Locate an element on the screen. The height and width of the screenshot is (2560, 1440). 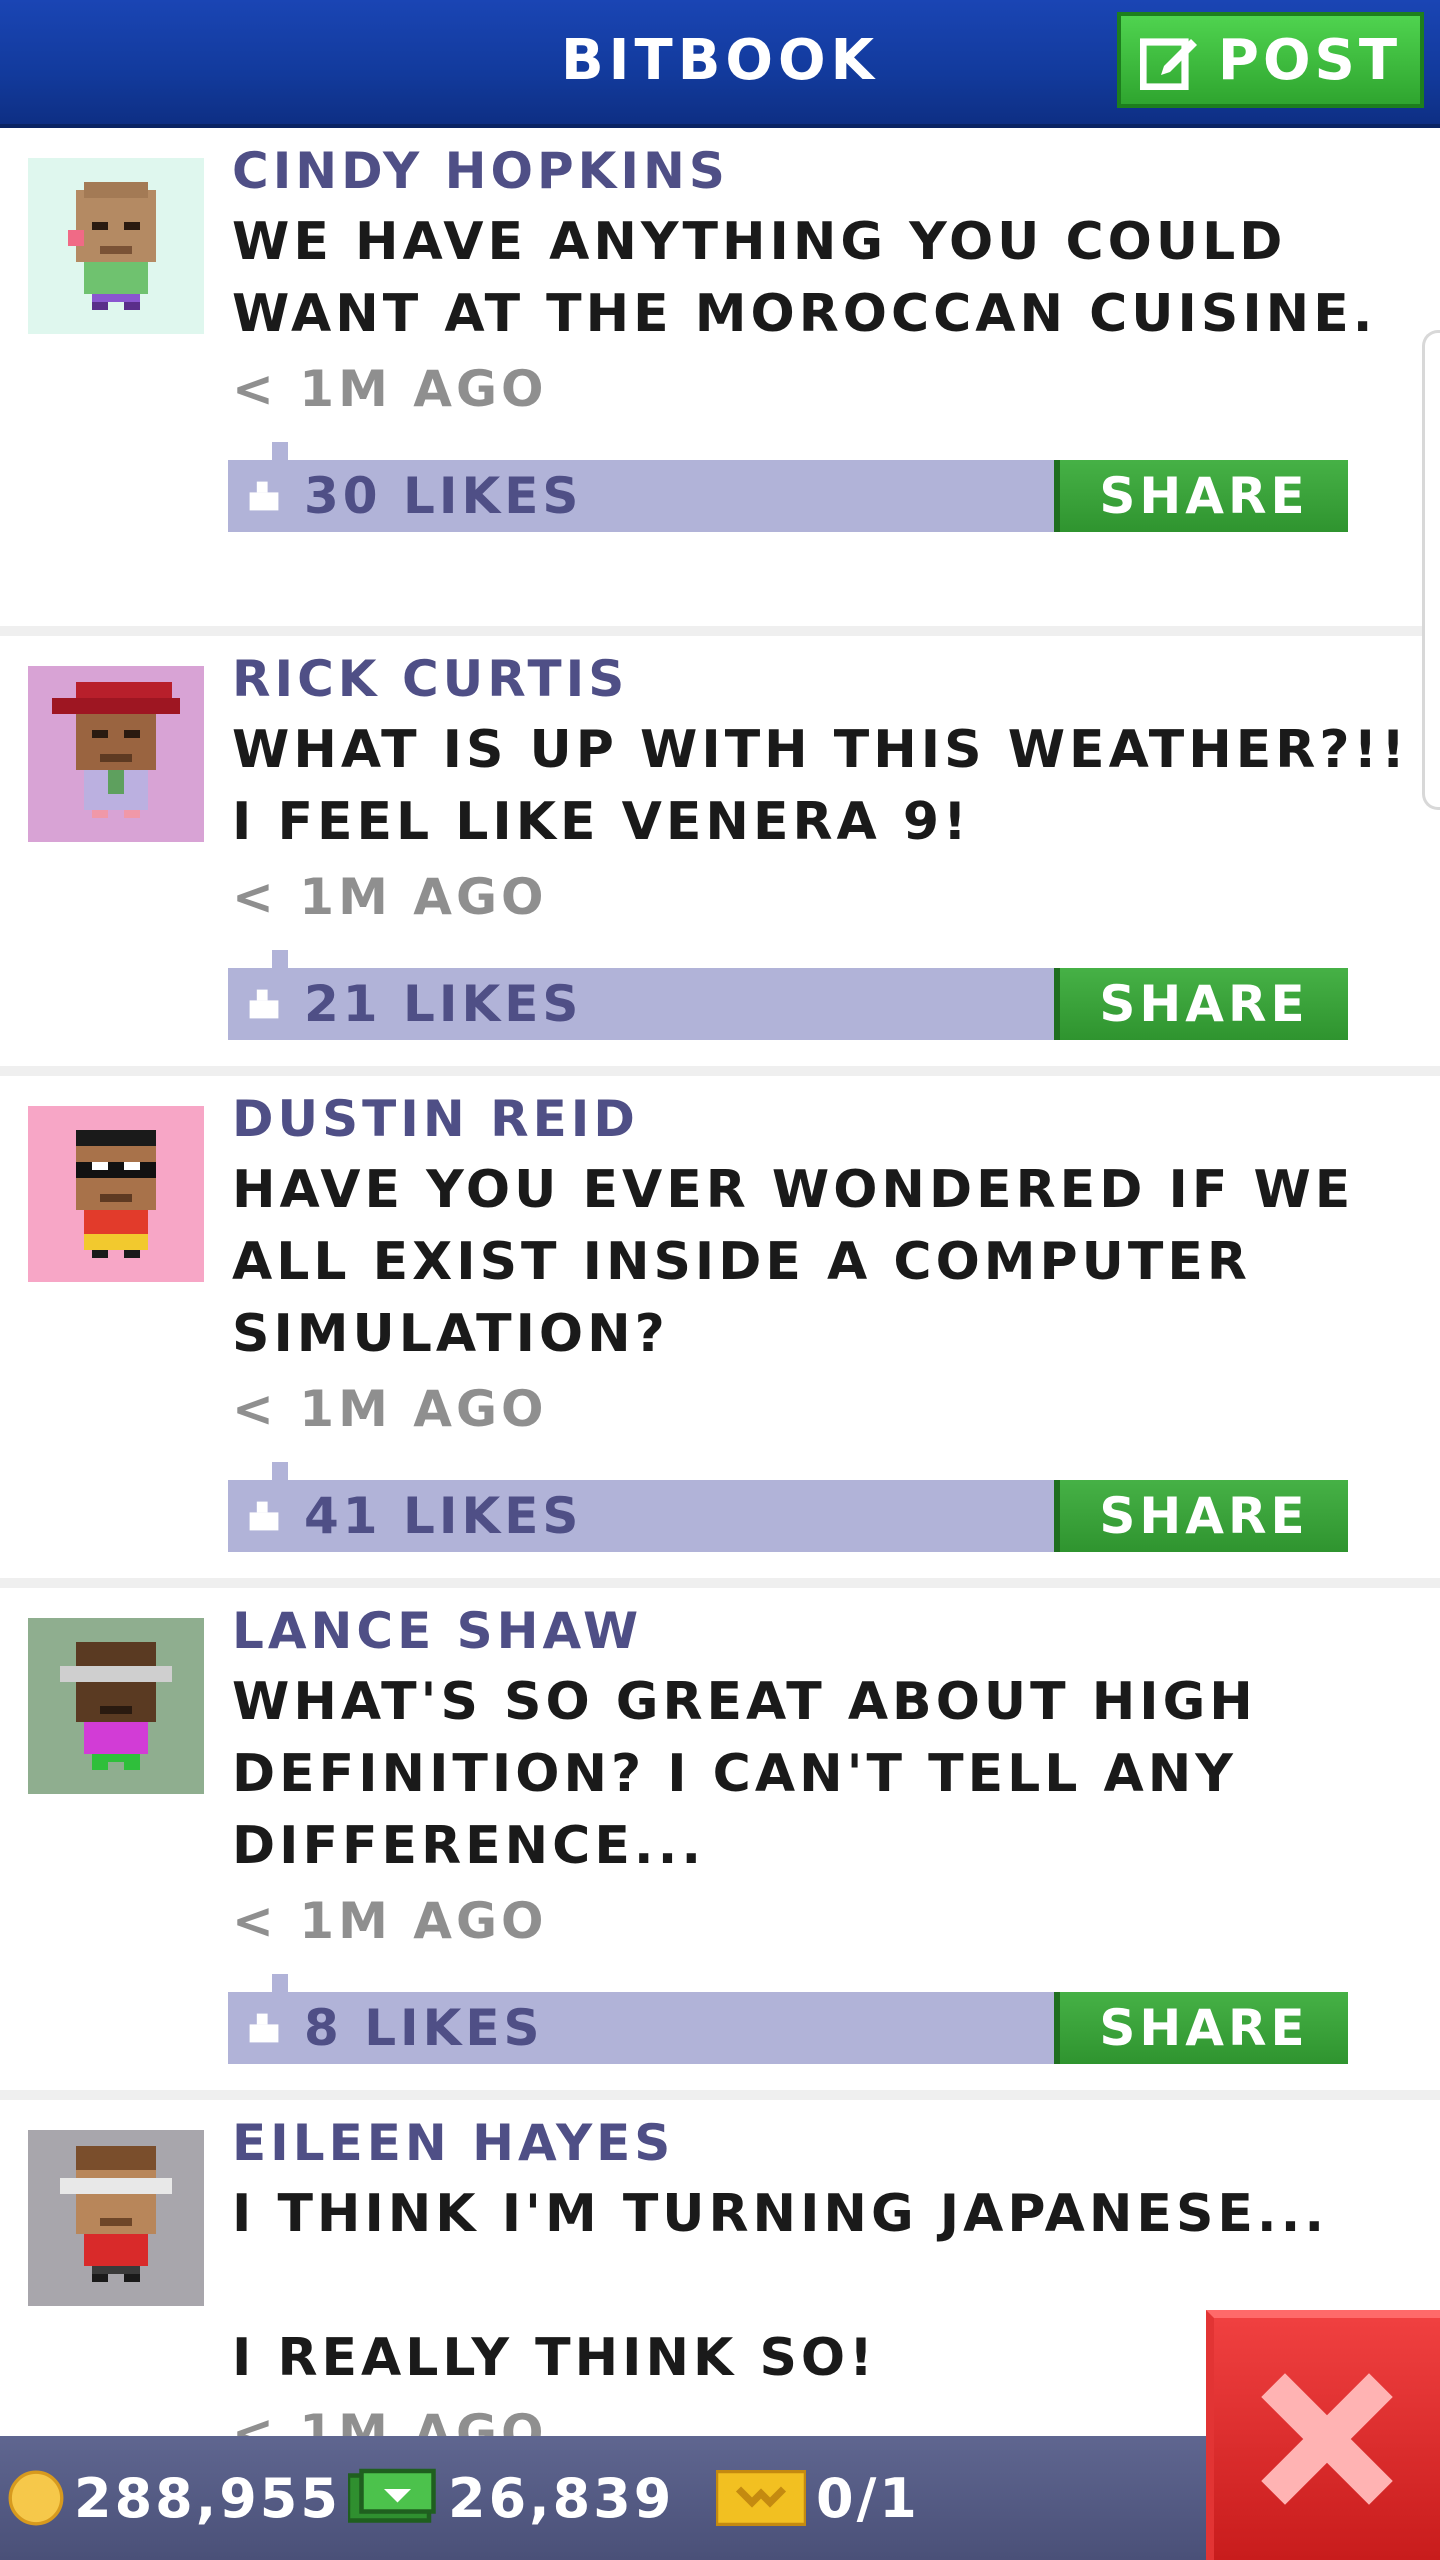
bux-stat: 26,839 is located at coordinates (511, 2498).